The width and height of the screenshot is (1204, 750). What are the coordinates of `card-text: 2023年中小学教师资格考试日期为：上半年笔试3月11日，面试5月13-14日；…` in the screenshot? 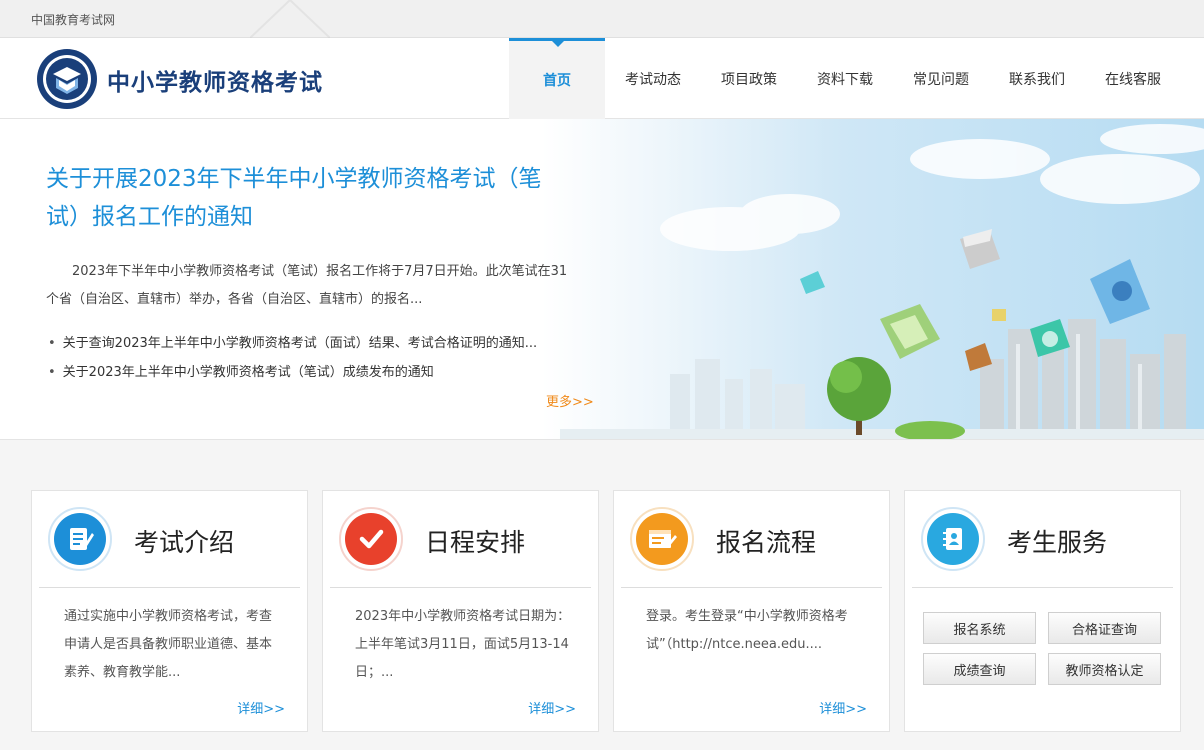 It's located at (463, 644).